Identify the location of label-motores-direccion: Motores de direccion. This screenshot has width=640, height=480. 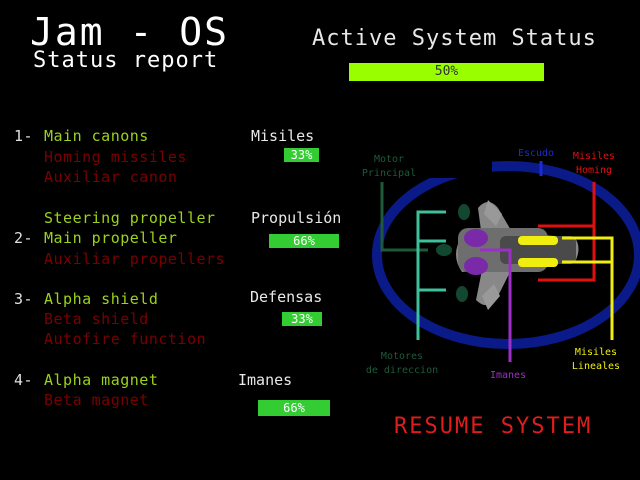
(402, 364).